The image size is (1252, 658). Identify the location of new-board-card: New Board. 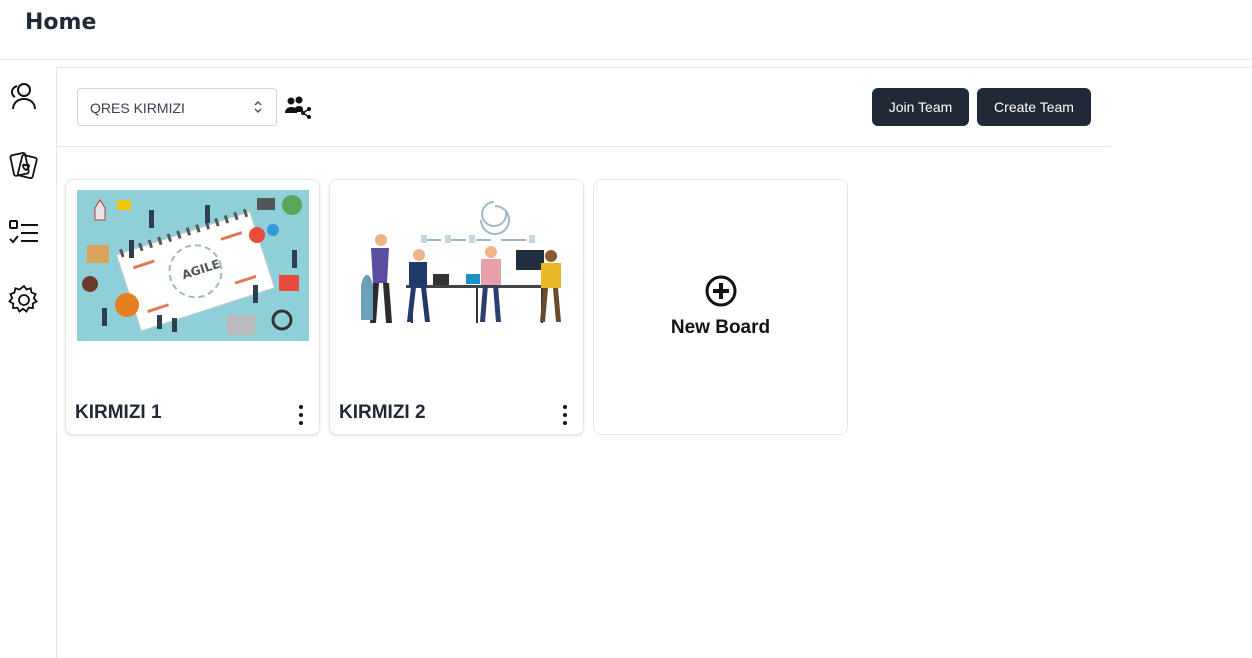
(720, 307).